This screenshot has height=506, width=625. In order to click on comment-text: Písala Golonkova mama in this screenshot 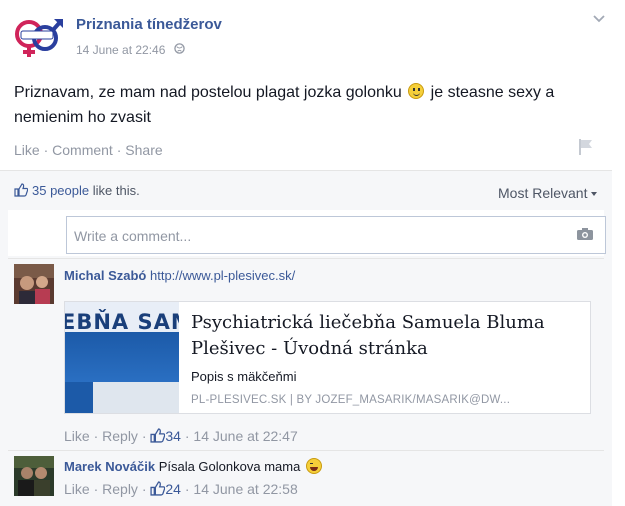, I will do `click(229, 466)`.